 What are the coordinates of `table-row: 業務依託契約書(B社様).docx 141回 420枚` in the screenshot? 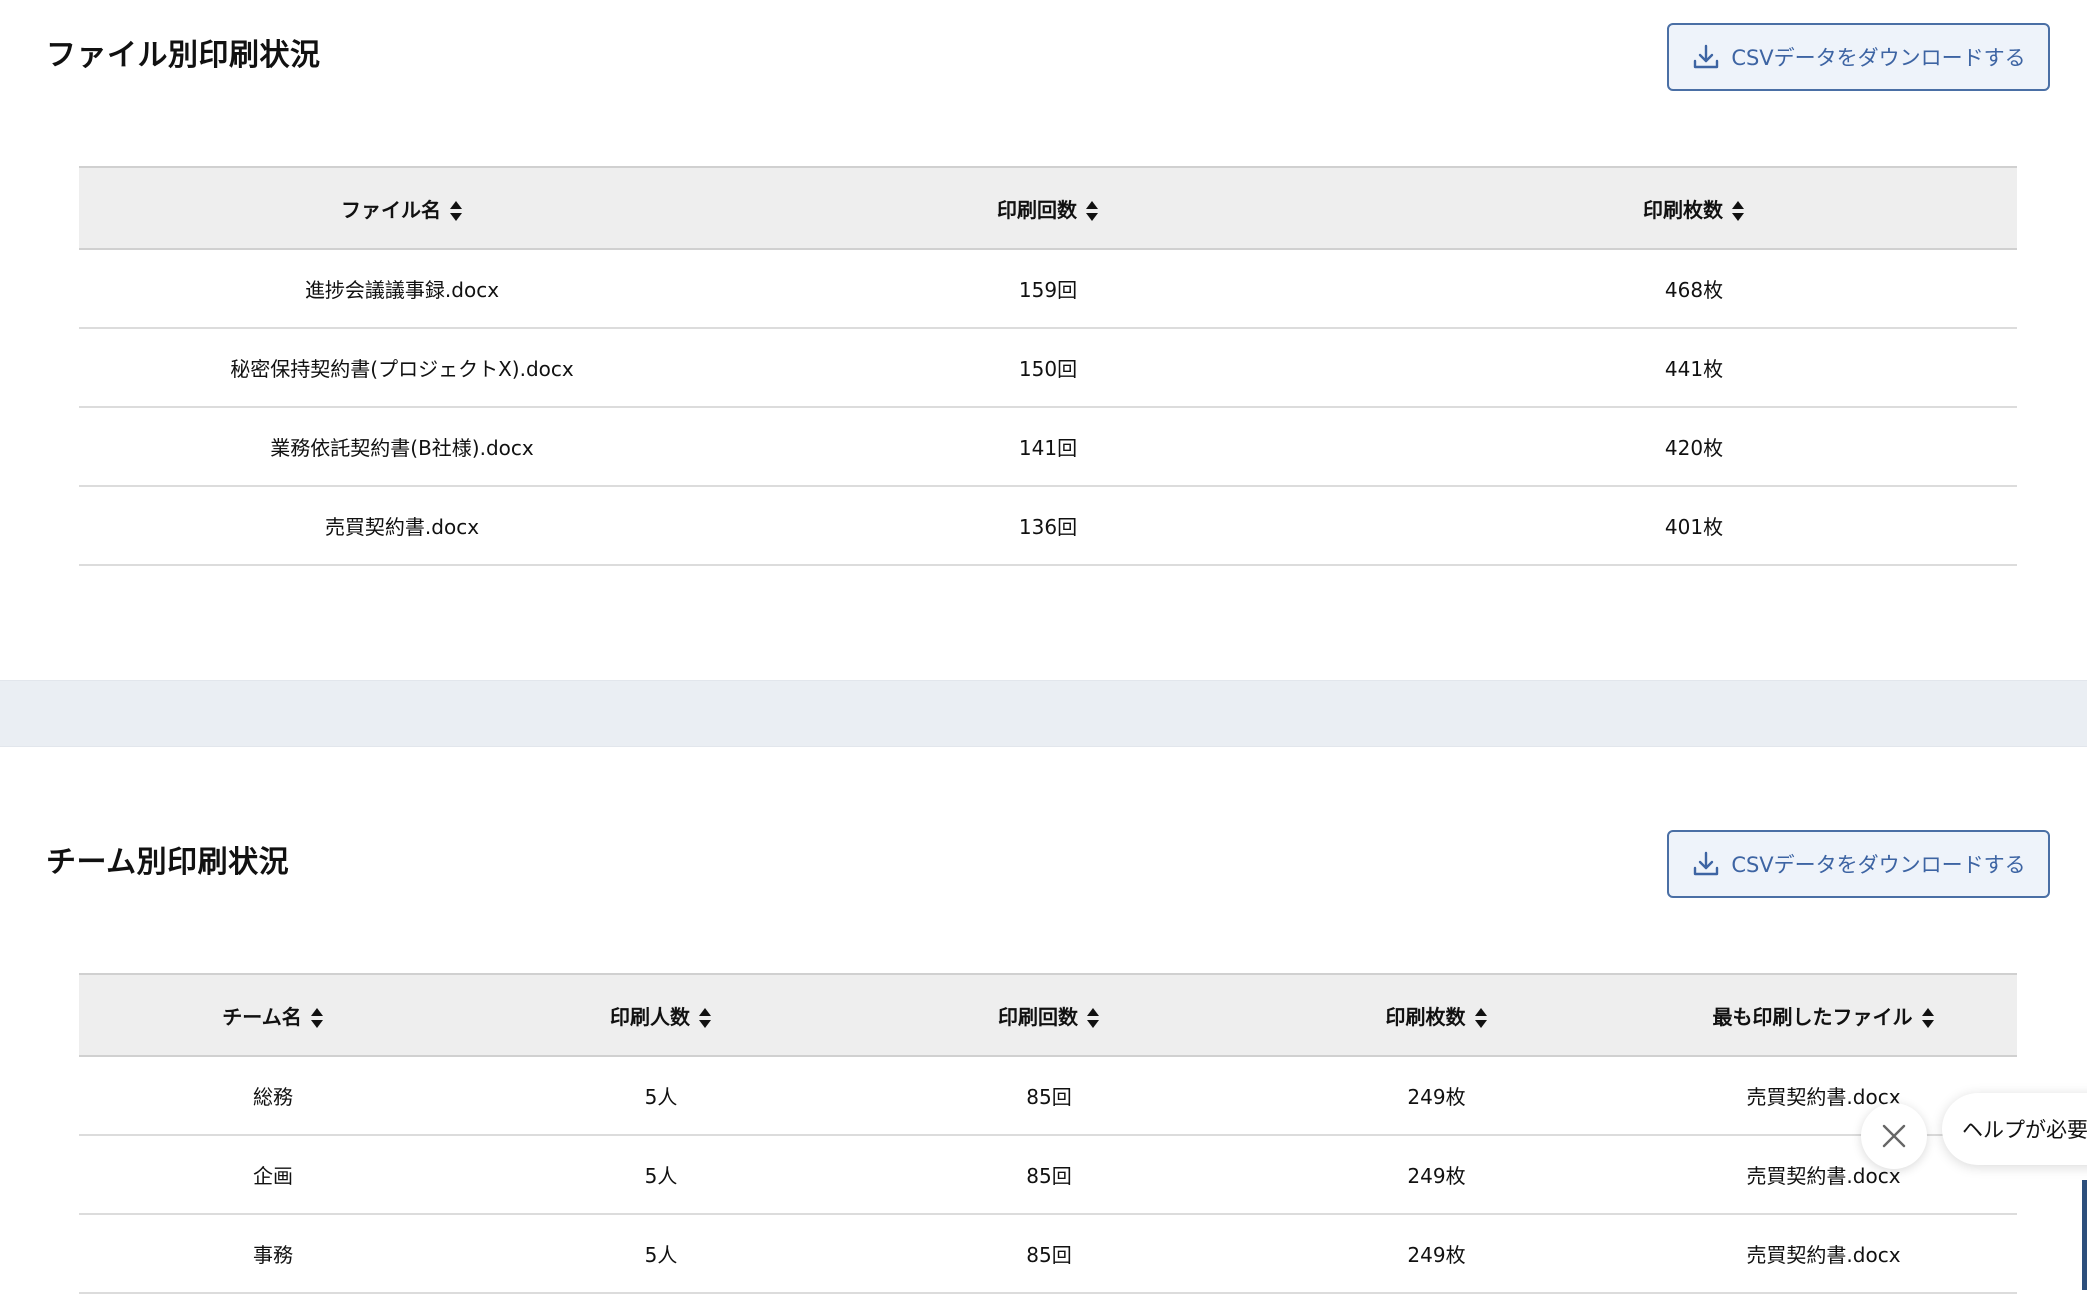 It's located at (1048, 447).